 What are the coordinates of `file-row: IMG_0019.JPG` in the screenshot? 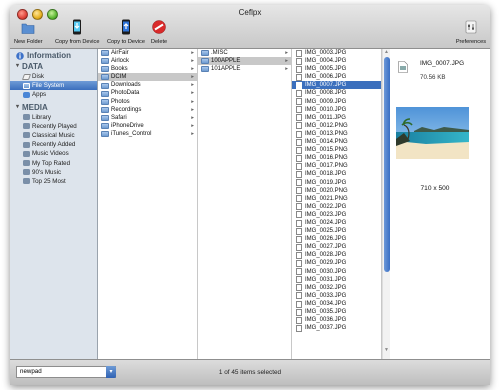 It's located at (336, 183).